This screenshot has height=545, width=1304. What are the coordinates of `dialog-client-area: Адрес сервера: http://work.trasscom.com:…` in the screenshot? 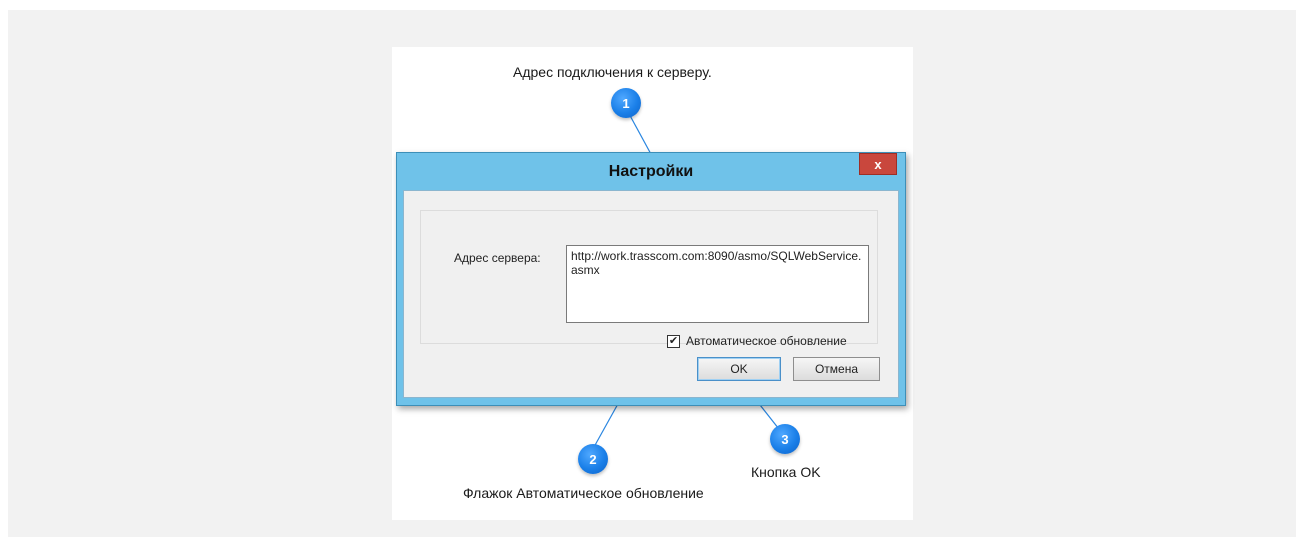 It's located at (651, 294).